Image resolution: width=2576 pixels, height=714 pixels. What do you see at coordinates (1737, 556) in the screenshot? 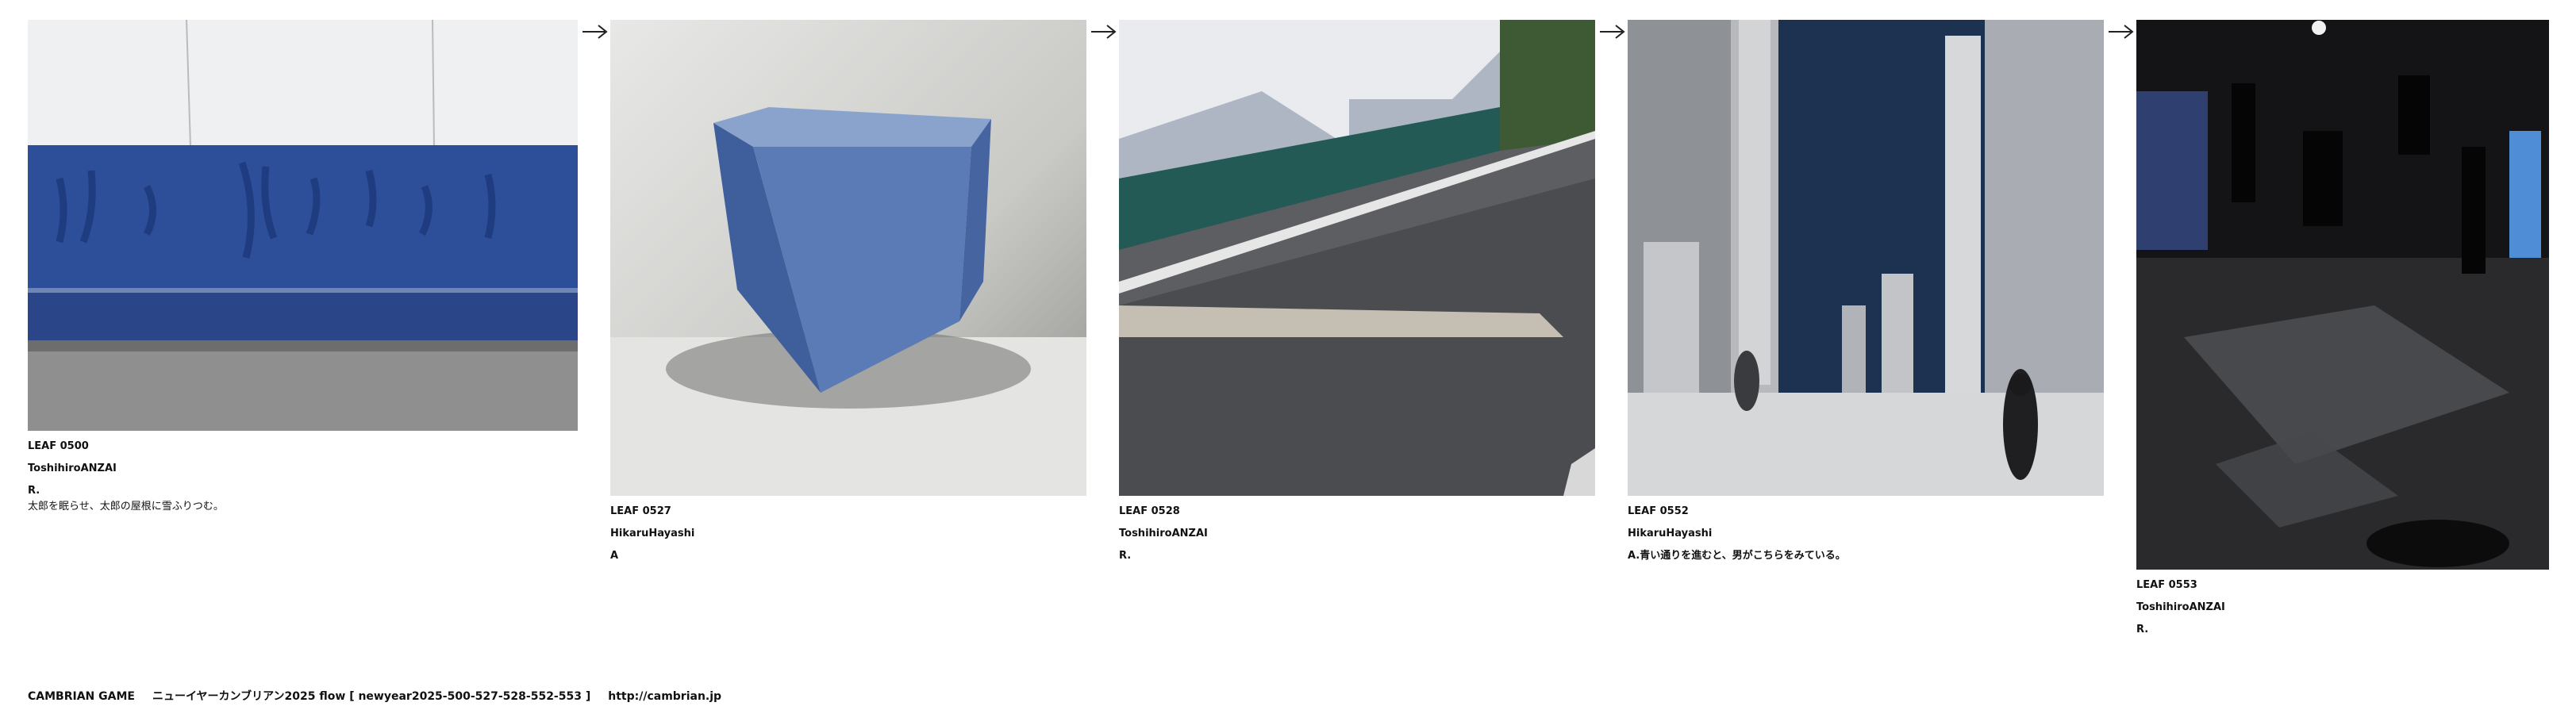
I see `leaf-text: A.青い通りを進むと、男がこちらをみている。` at bounding box center [1737, 556].